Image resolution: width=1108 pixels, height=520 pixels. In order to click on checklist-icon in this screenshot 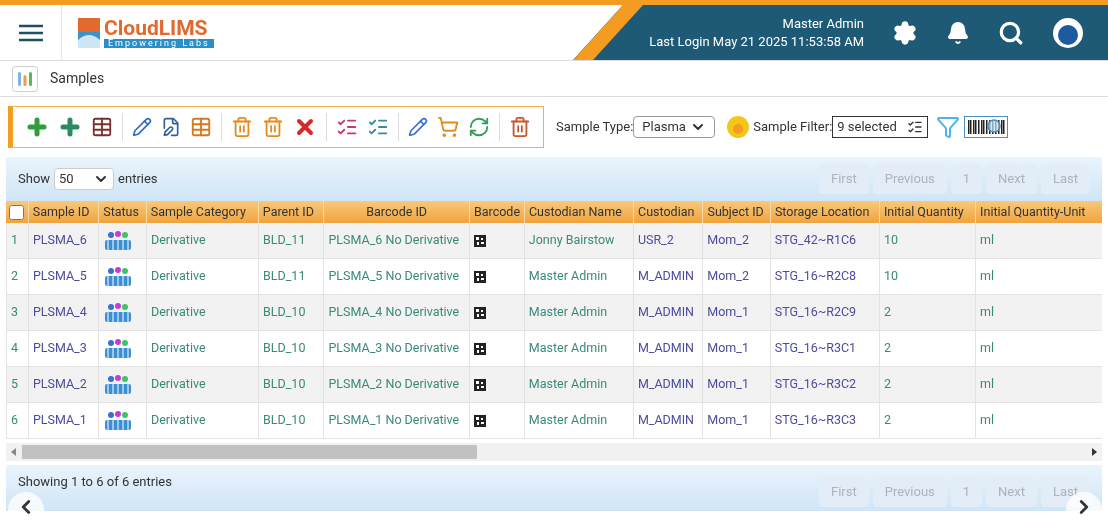, I will do `click(915, 127)`.